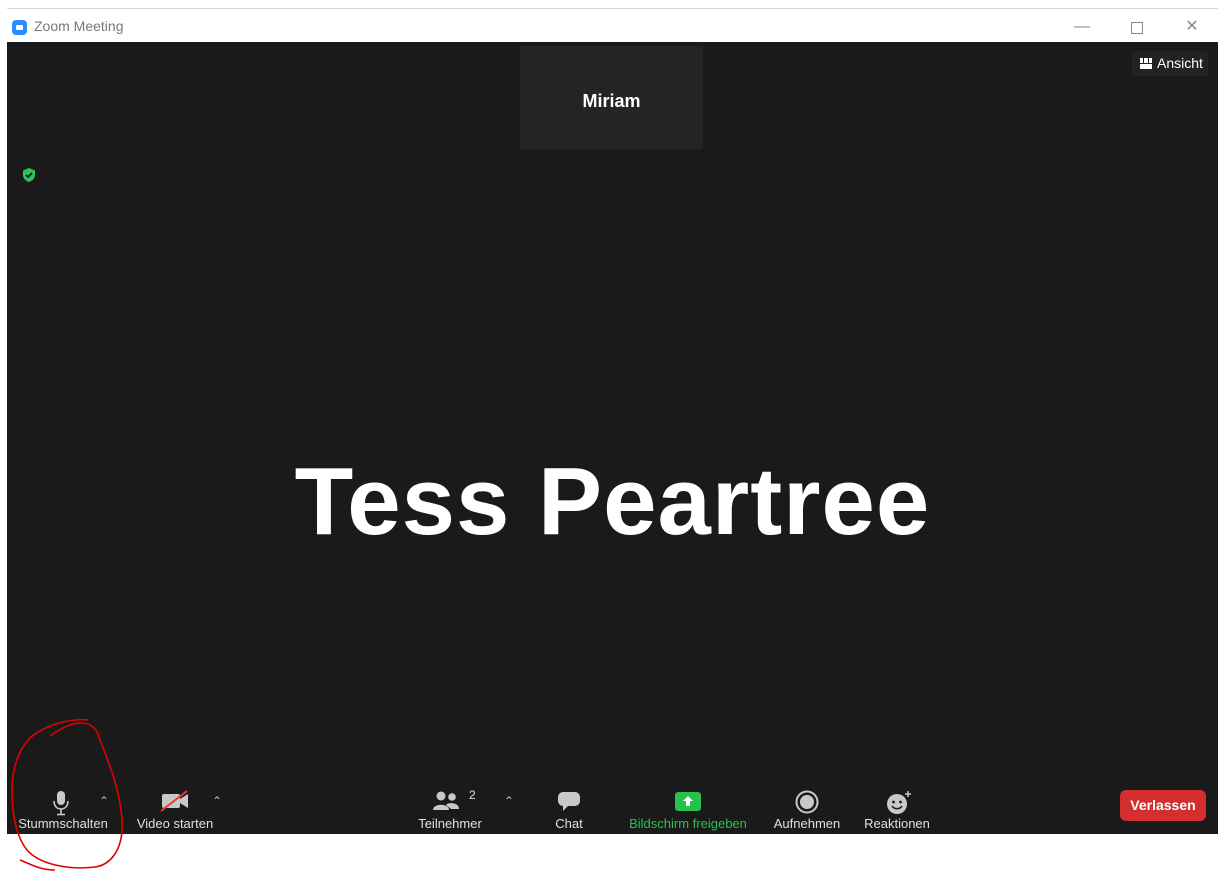  What do you see at coordinates (61, 803) in the screenshot?
I see `microphone-icon` at bounding box center [61, 803].